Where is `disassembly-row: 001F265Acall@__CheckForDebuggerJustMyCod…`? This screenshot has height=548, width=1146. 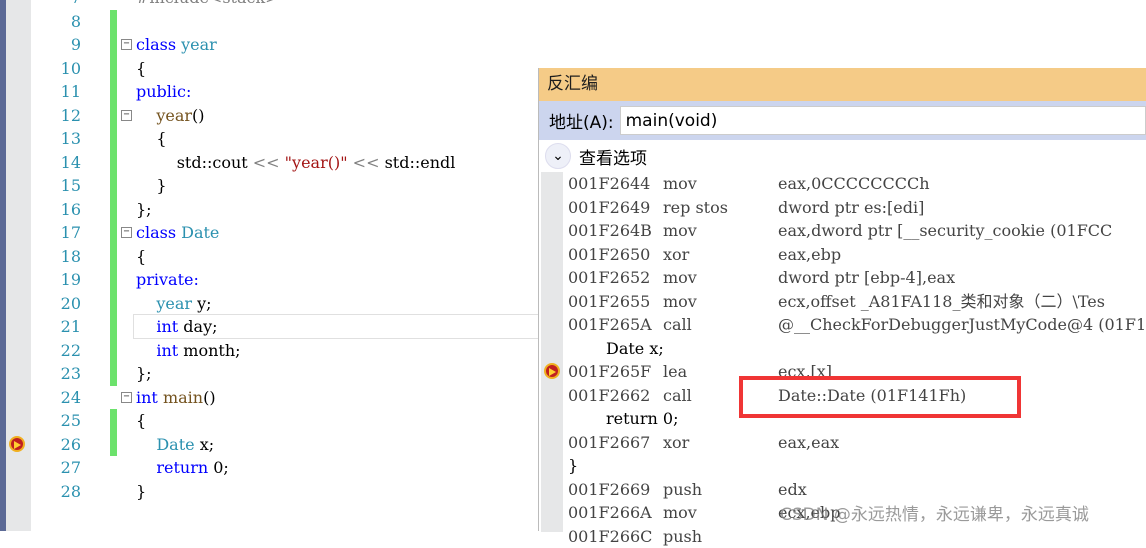 disassembly-row: 001F265Acall@__CheckForDebuggerJustMyCod… is located at coordinates (857, 325).